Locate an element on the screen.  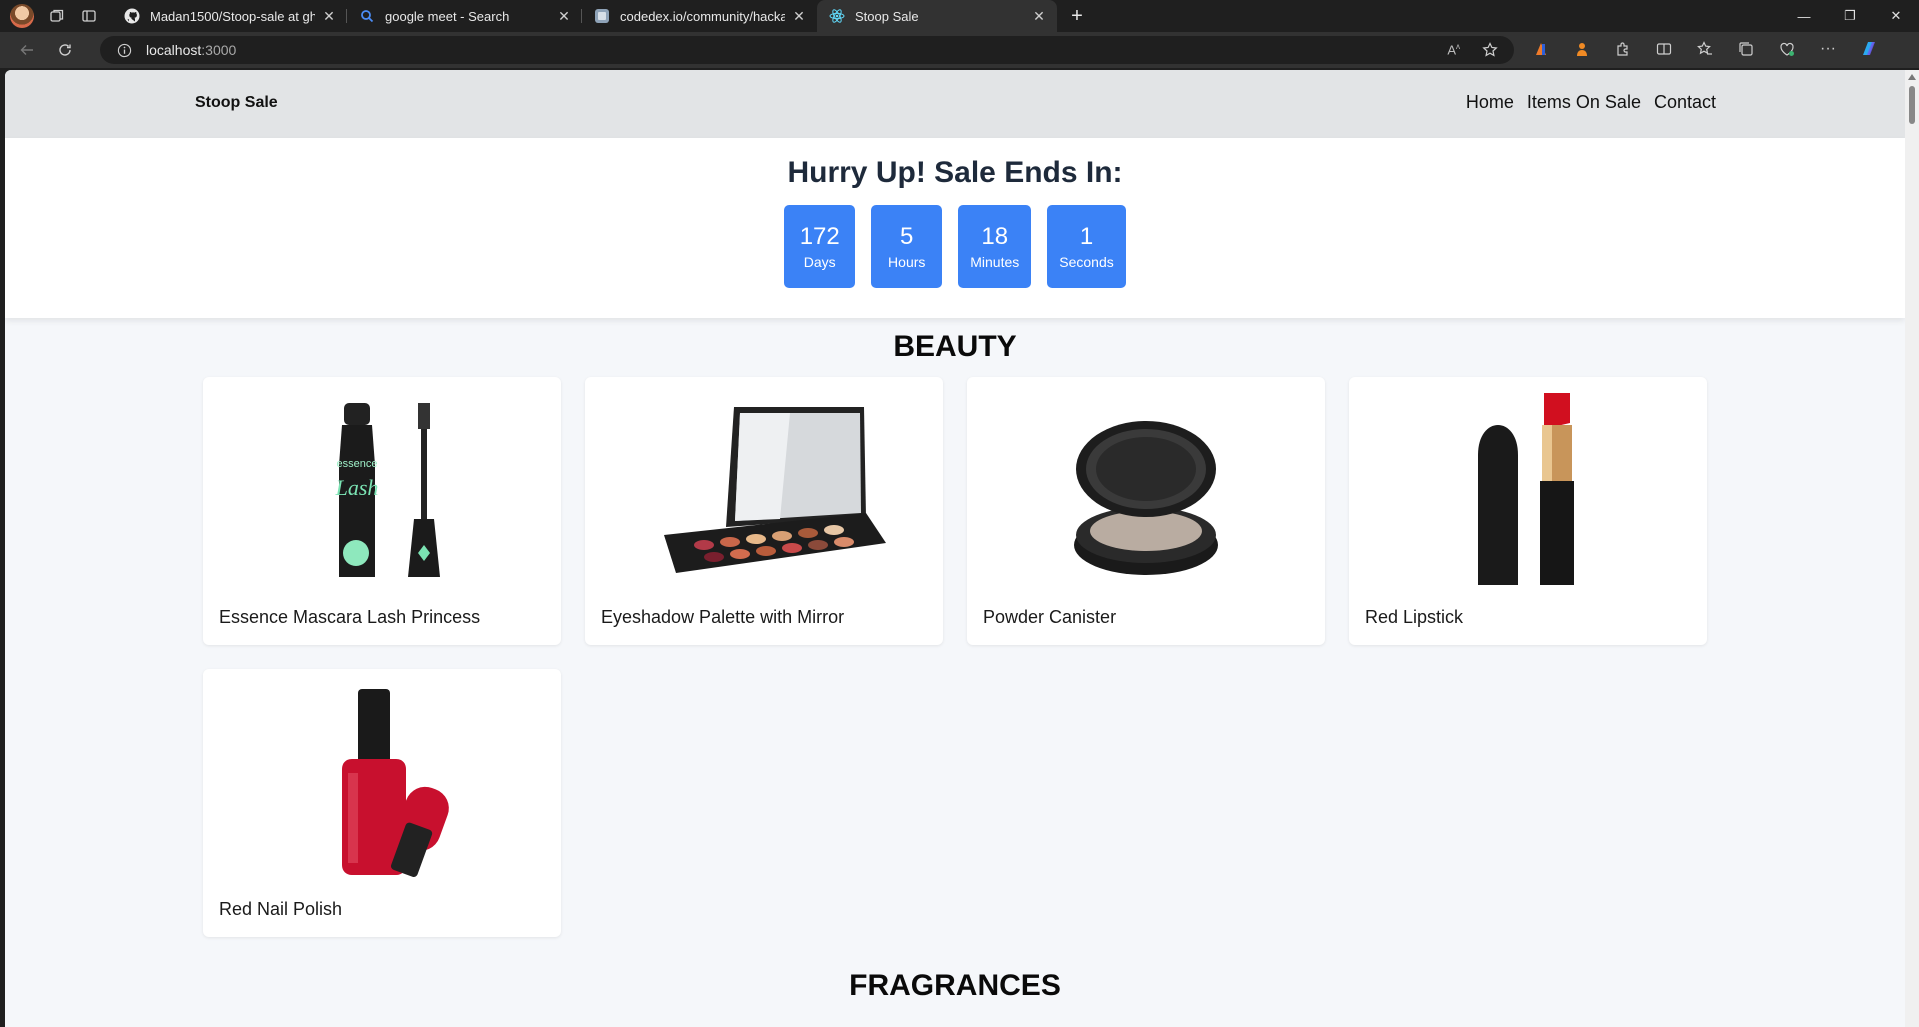
countdown-value: 172 is located at coordinates (819, 236).